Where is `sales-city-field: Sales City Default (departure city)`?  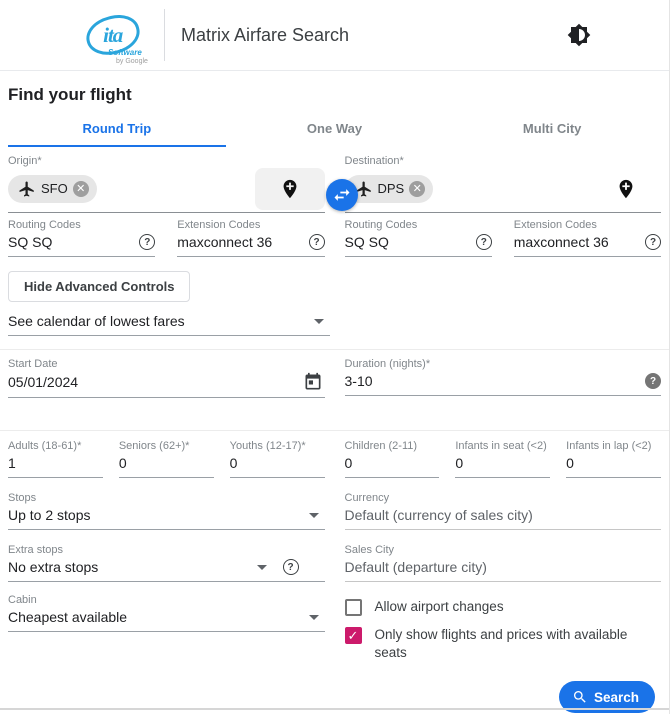
sales-city-field: Sales City Default (departure city) is located at coordinates (503, 563).